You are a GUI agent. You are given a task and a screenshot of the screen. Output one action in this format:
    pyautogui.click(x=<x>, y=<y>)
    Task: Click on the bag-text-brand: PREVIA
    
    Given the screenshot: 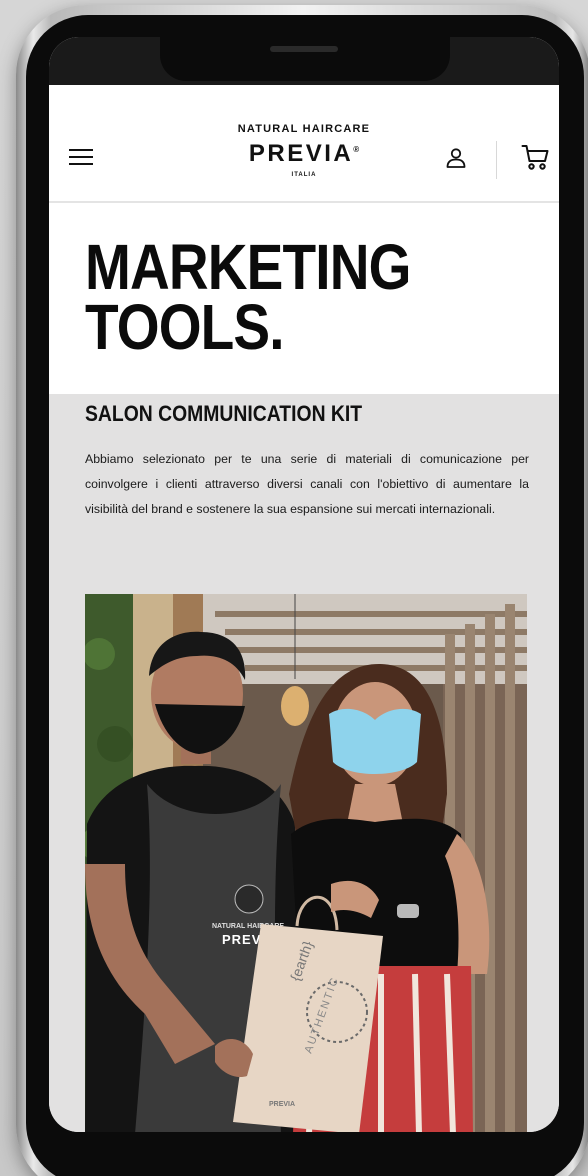 What is the action you would take?
    pyautogui.click(x=282, y=1104)
    